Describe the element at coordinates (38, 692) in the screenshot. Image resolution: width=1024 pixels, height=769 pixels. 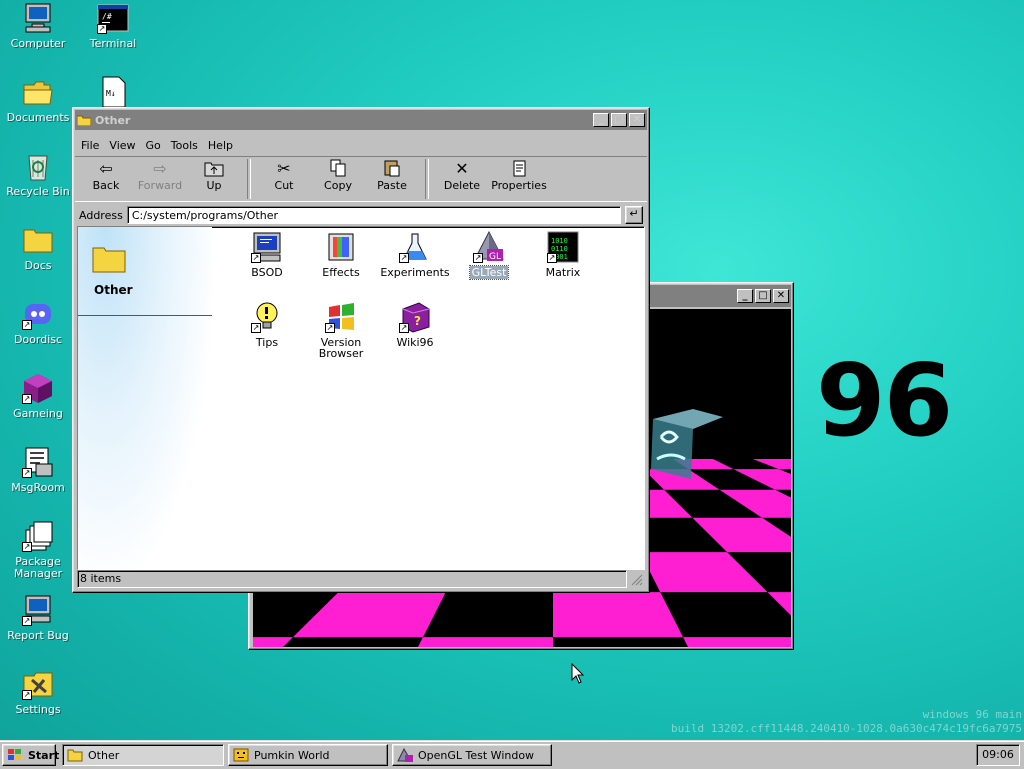
I see `desktop-icon-settings: ↗ Settings` at that location.